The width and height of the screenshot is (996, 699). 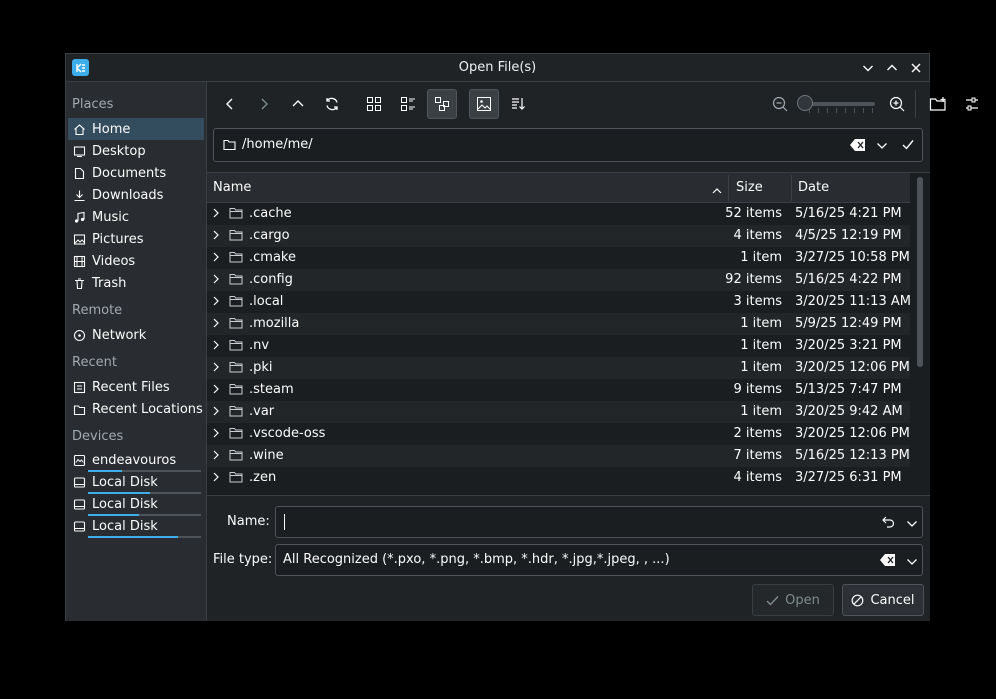 I want to click on file-name: .nv, so click(x=259, y=345).